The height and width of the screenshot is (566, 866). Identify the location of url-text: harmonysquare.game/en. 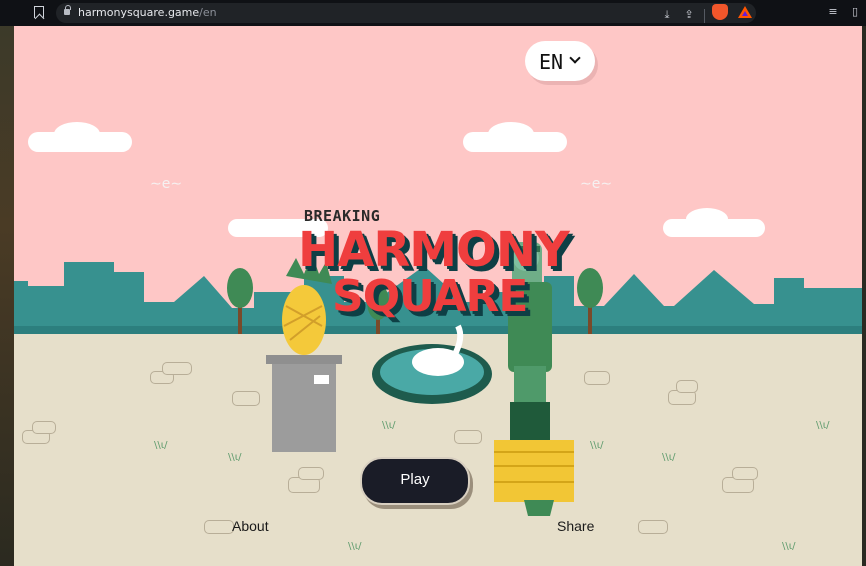
(147, 12).